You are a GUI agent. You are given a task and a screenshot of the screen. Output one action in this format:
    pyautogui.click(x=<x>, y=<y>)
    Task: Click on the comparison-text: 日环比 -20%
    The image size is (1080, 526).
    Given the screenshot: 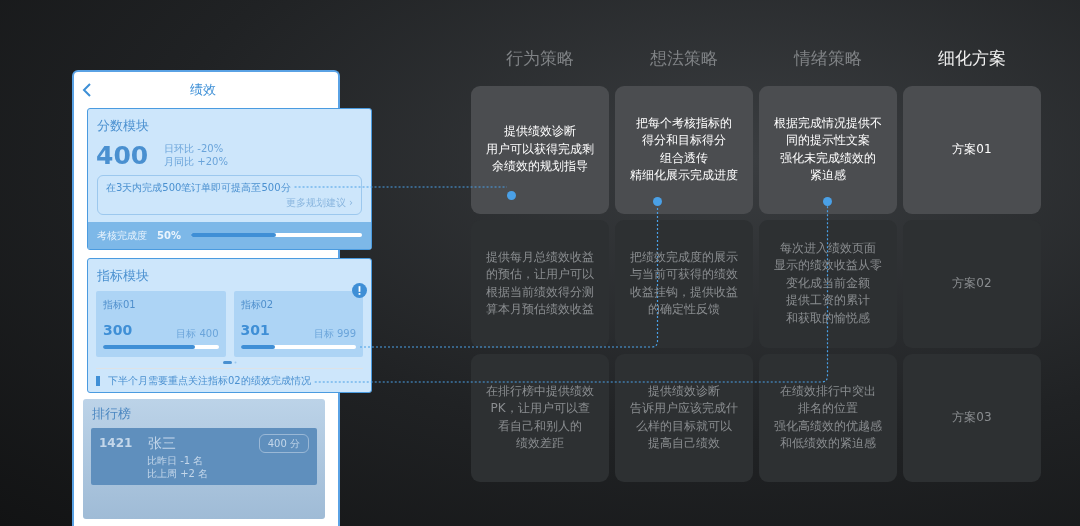 What is the action you would take?
    pyautogui.click(x=194, y=148)
    